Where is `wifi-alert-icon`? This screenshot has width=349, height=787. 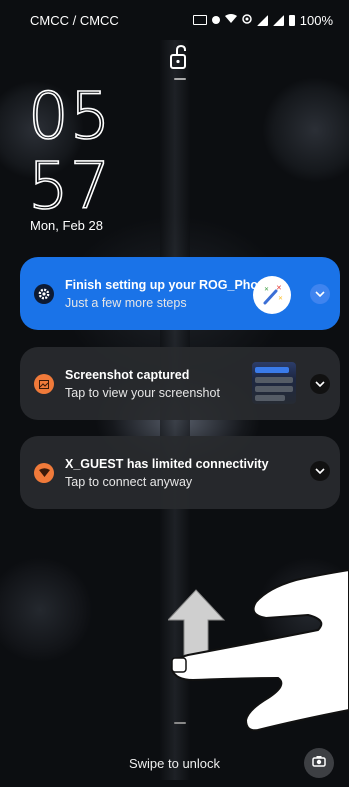
wifi-alert-icon is located at coordinates (44, 473).